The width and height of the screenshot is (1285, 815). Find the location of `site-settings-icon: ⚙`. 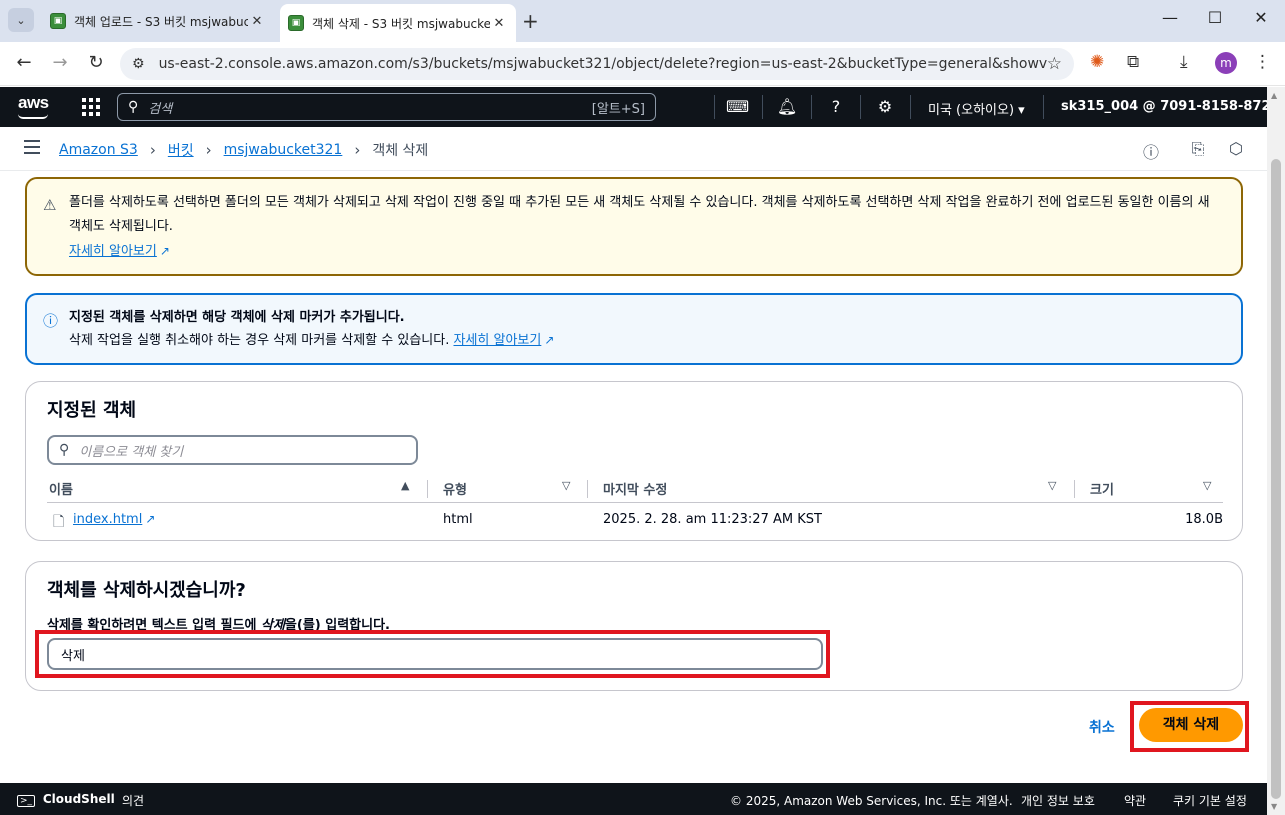

site-settings-icon: ⚙ is located at coordinates (138, 64).